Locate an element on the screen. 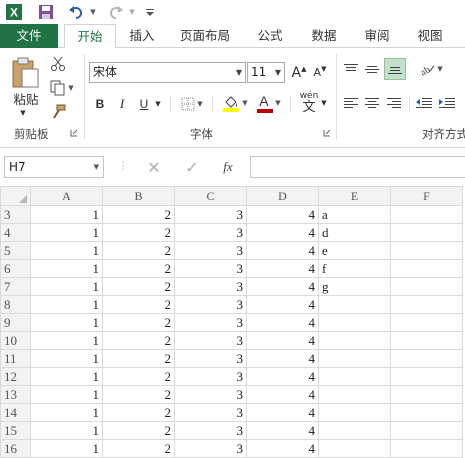 The height and width of the screenshot is (458, 465). phonetic-dropdown-icon: ▼ is located at coordinates (324, 103).